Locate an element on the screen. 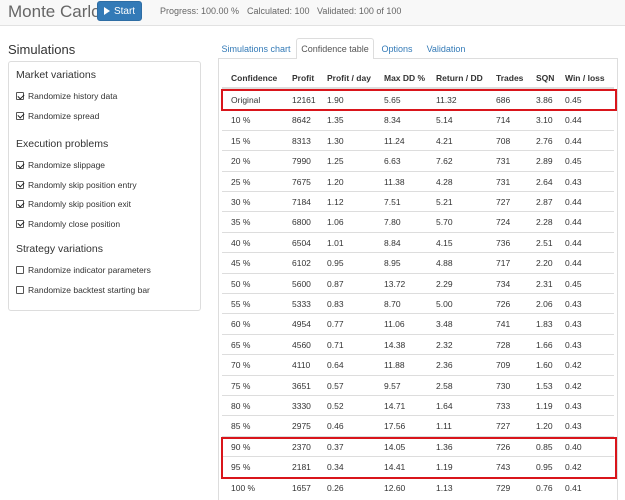  table-cell: 7.80 is located at coordinates (392, 222).